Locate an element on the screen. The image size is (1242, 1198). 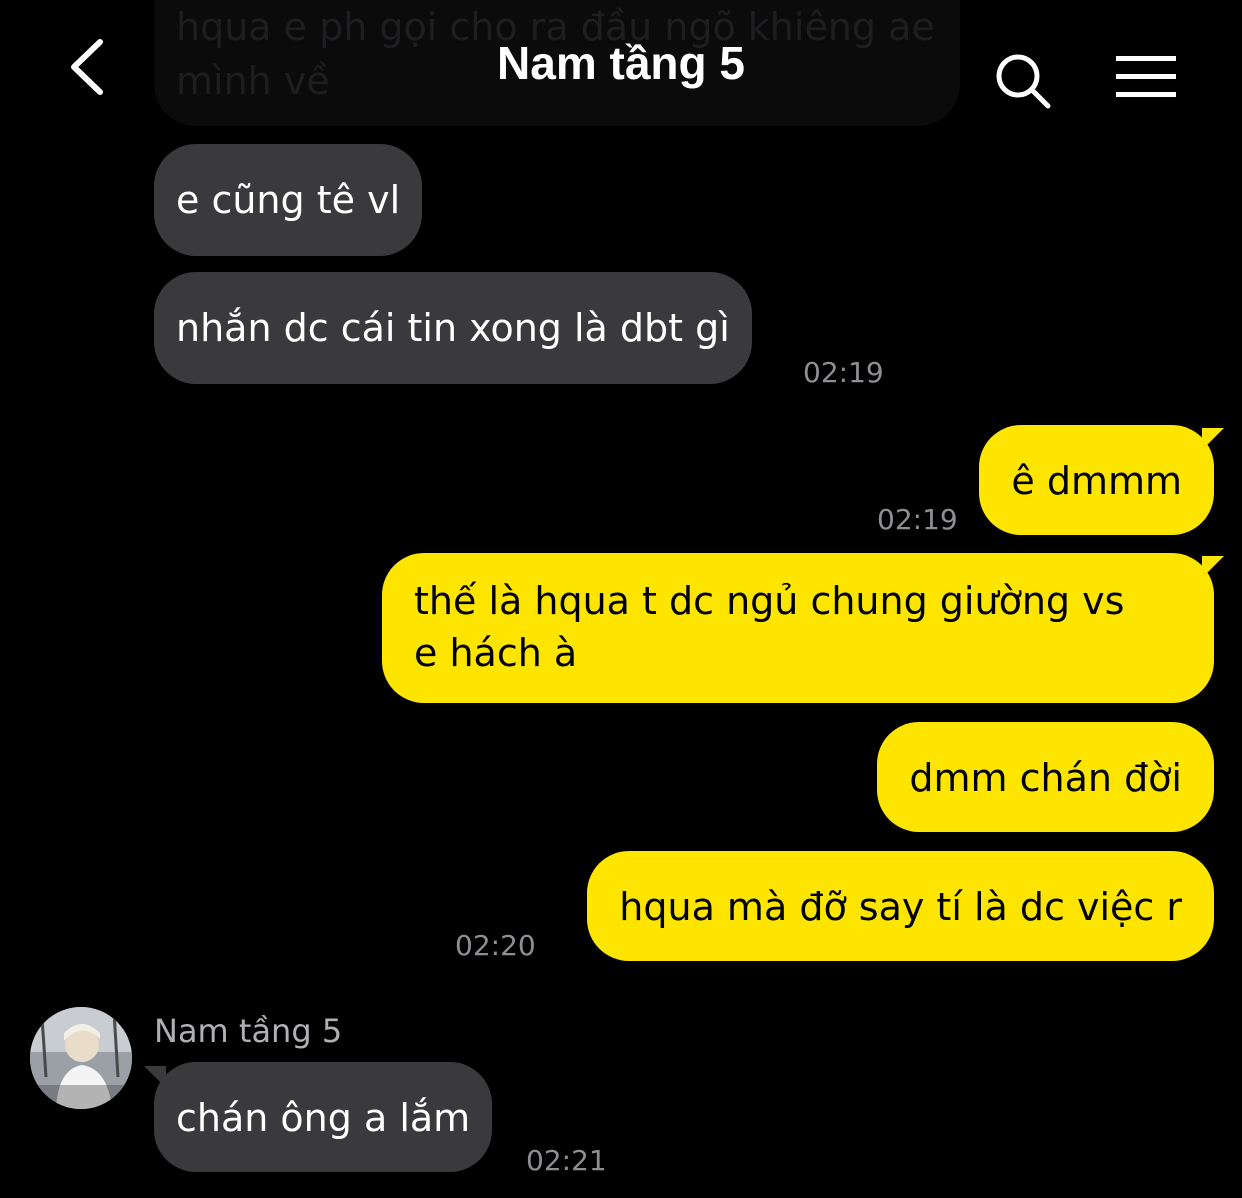
message-bubble-incoming: chán ông a lắm is located at coordinates (323, 1117).